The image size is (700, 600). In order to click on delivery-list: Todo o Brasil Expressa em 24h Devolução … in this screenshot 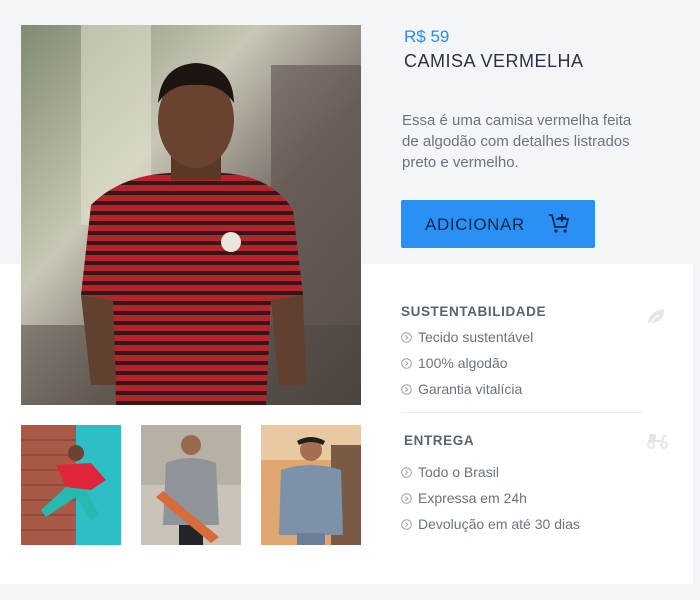, I will do `click(490, 498)`.